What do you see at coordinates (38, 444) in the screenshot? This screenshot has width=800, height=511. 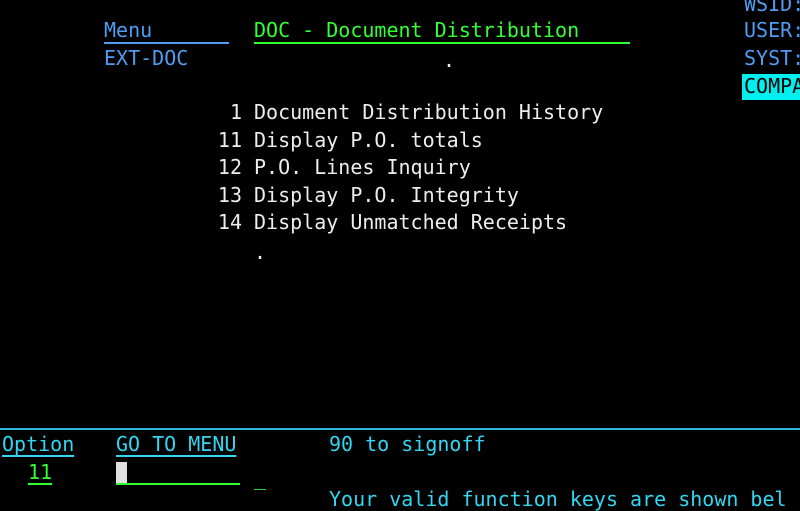 I see `option-label: Option` at bounding box center [38, 444].